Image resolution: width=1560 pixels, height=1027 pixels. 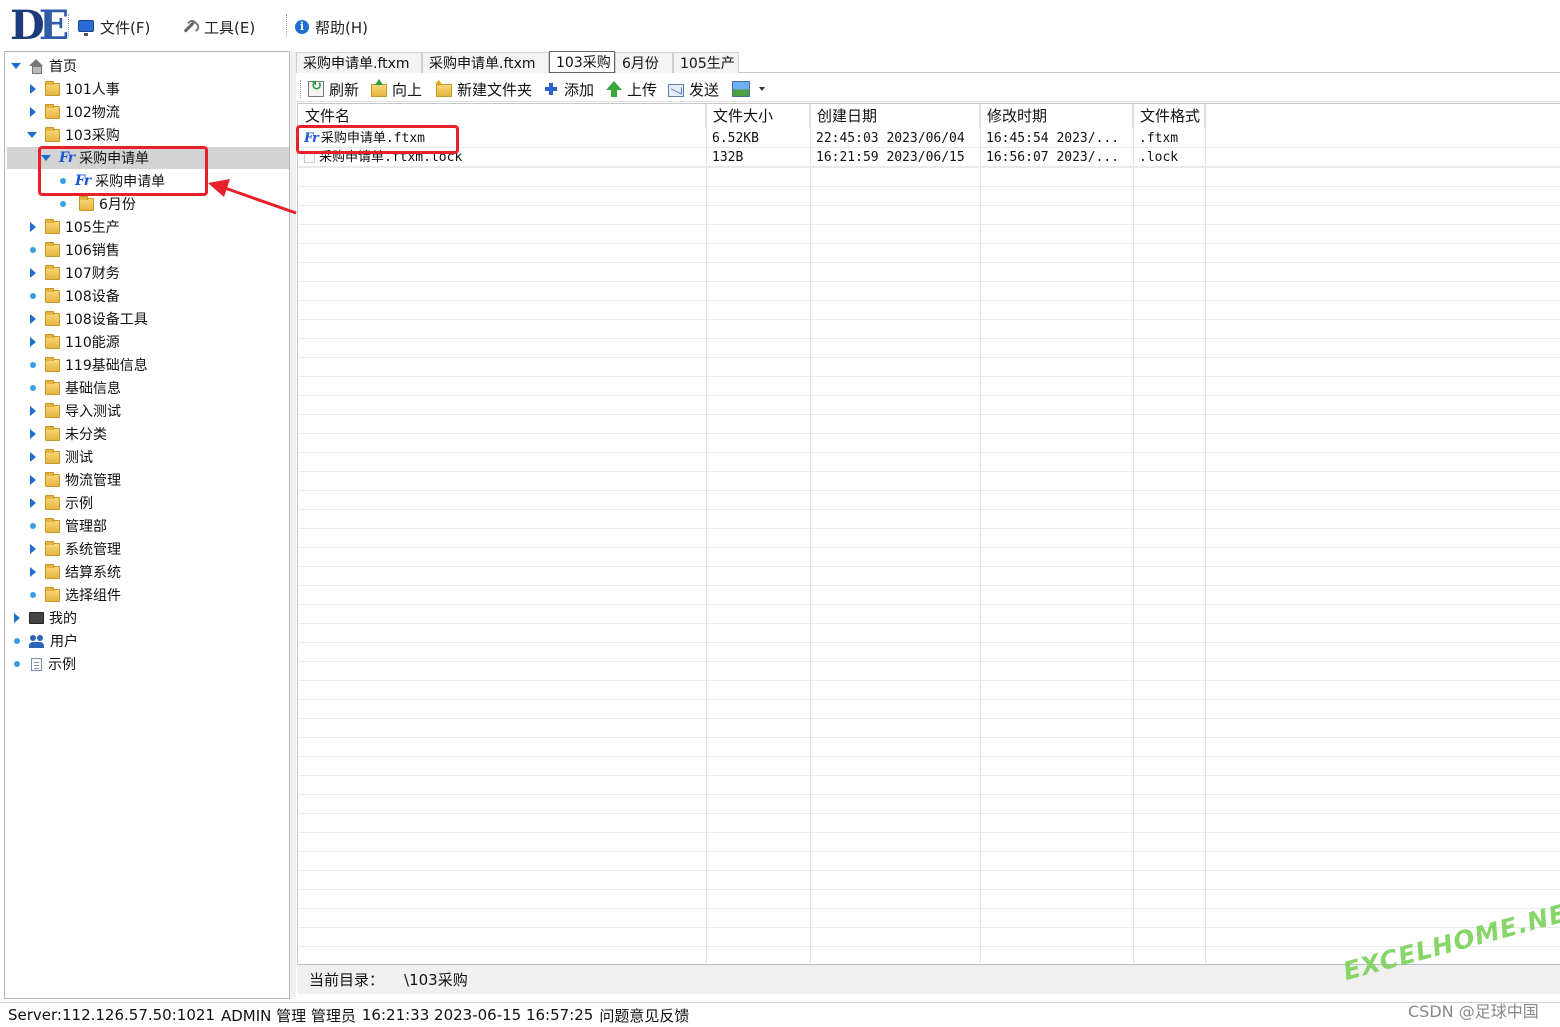 What do you see at coordinates (92, 251) in the screenshot?
I see `tree-item-label: 106销售` at bounding box center [92, 251].